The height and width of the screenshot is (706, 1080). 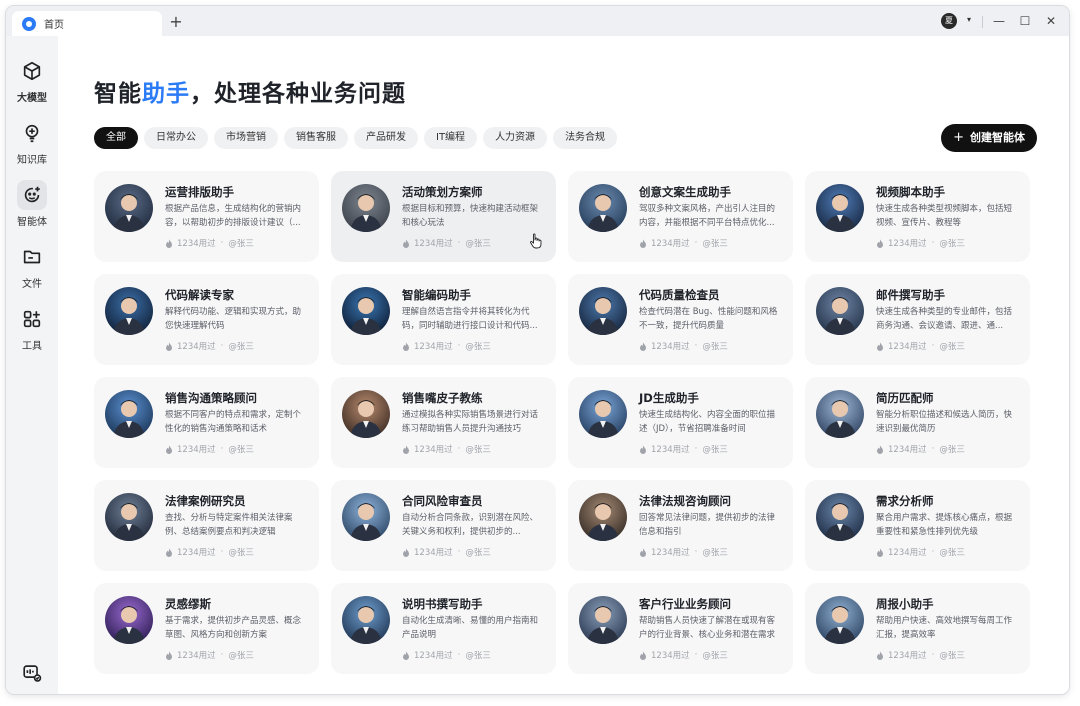 I want to click on agent-card-title: 客户行业业务顾问, so click(x=685, y=604).